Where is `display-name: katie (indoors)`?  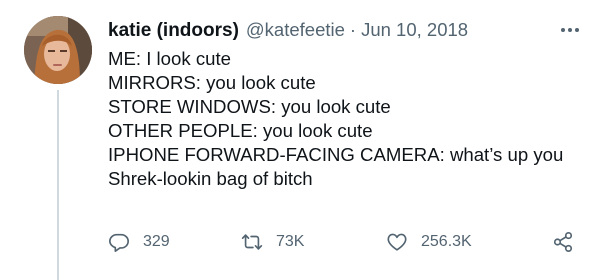
display-name: katie (indoors) is located at coordinates (173, 31).